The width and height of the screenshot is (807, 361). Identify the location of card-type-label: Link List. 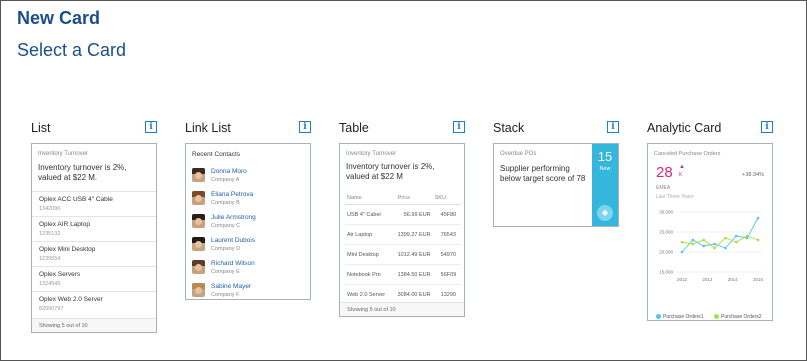
(208, 128).